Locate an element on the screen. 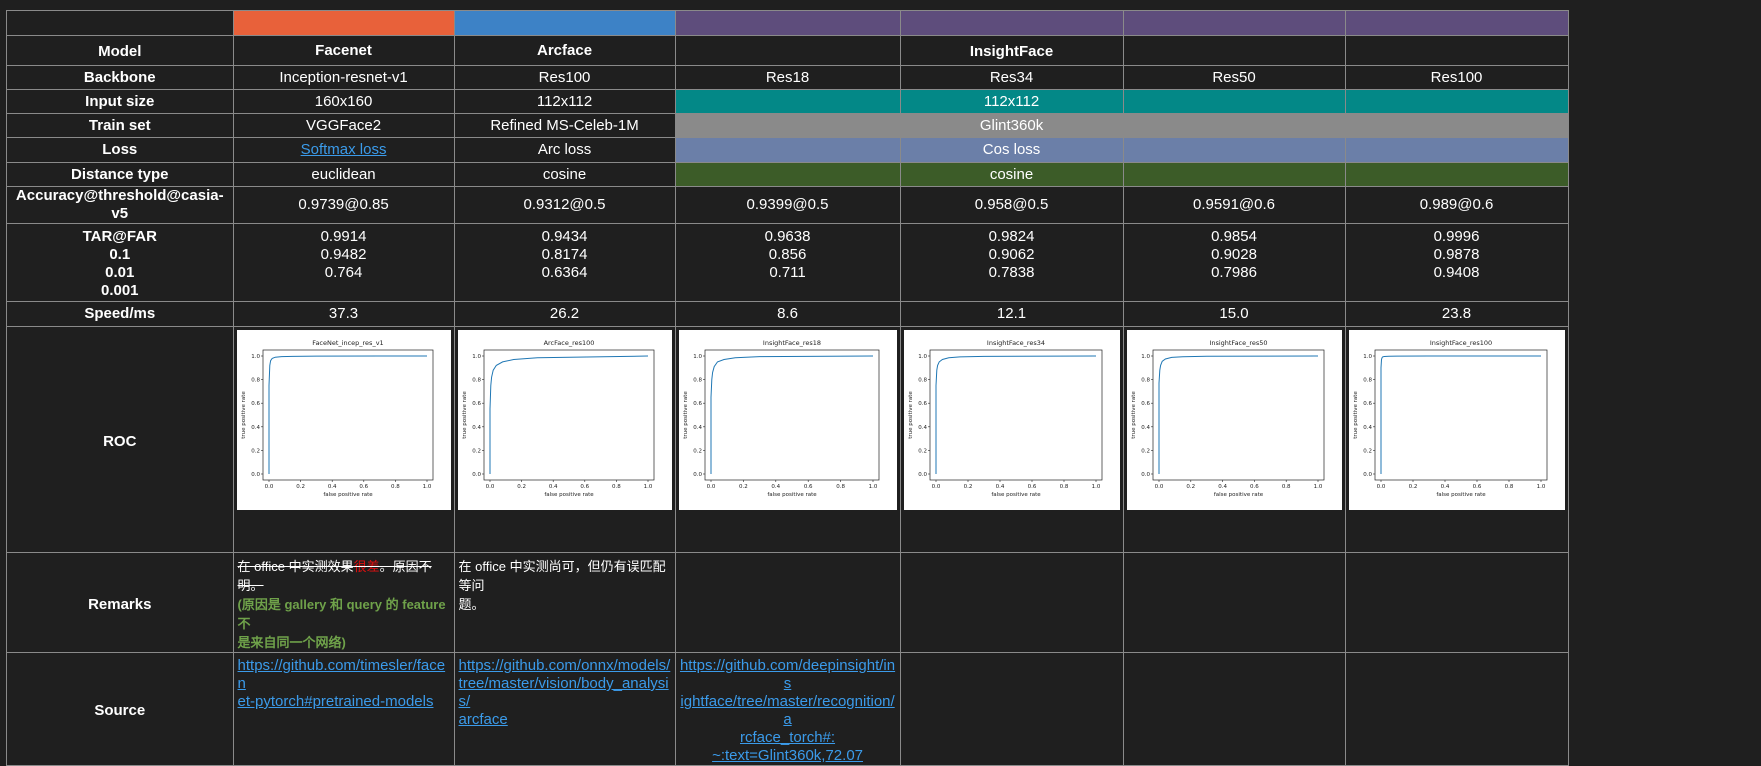 The image size is (1761, 766). row-label-remarks: Remarks is located at coordinates (120, 602).